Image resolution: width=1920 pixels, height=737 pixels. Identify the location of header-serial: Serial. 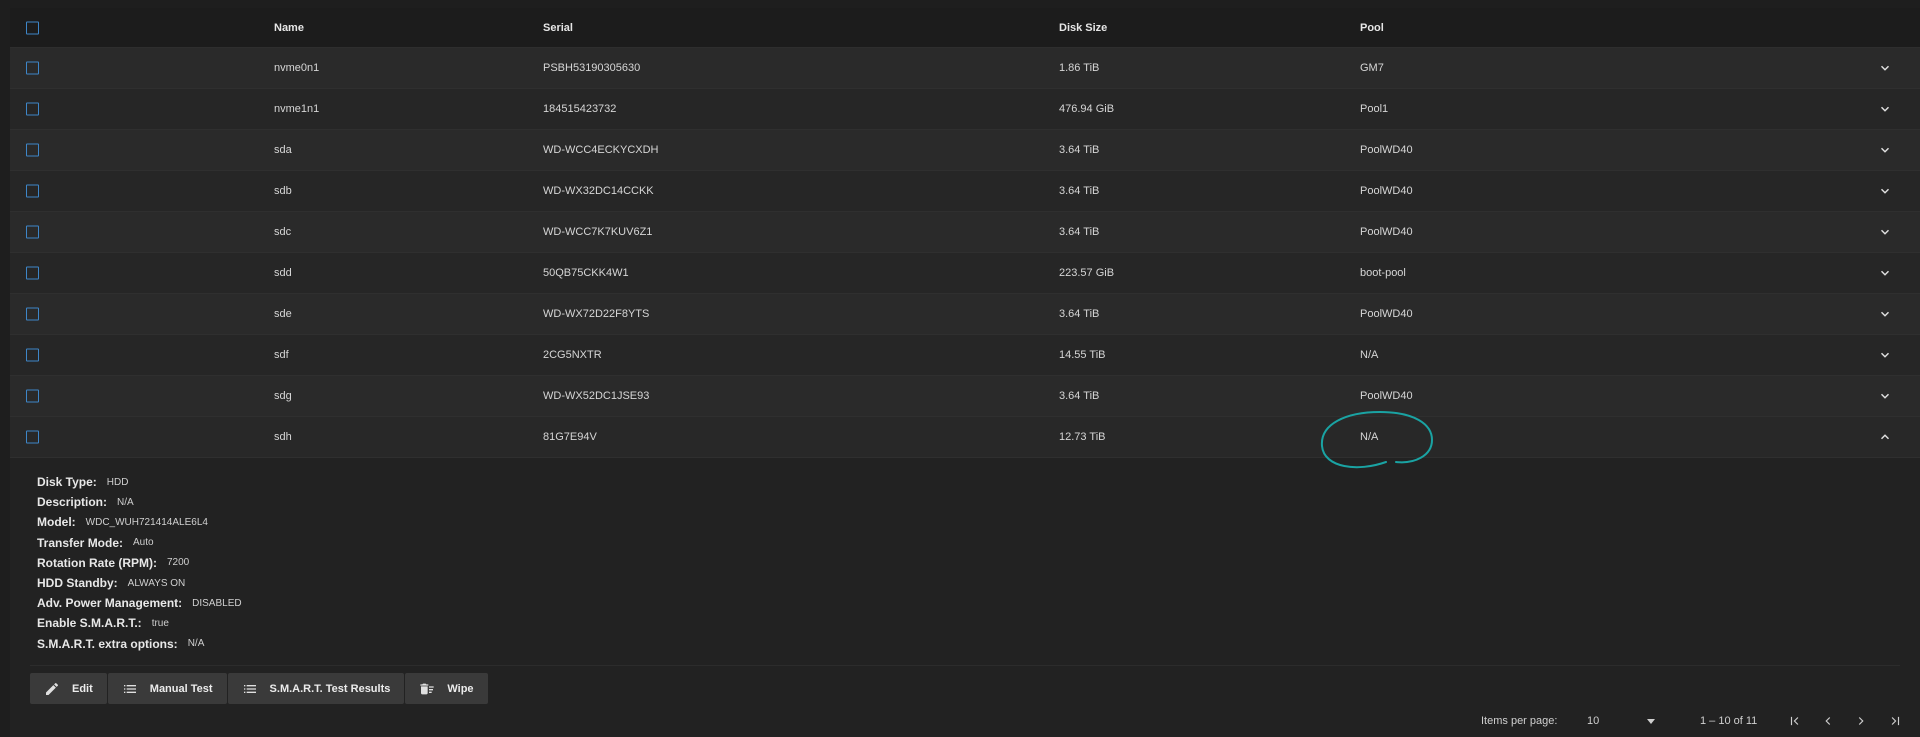
(558, 28).